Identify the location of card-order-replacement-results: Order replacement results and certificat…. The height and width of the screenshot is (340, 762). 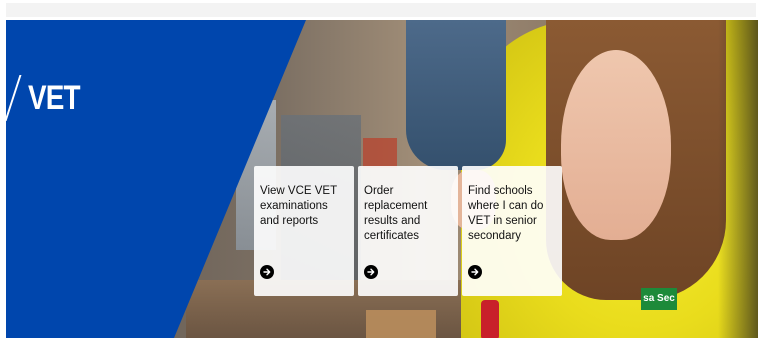
(408, 231).